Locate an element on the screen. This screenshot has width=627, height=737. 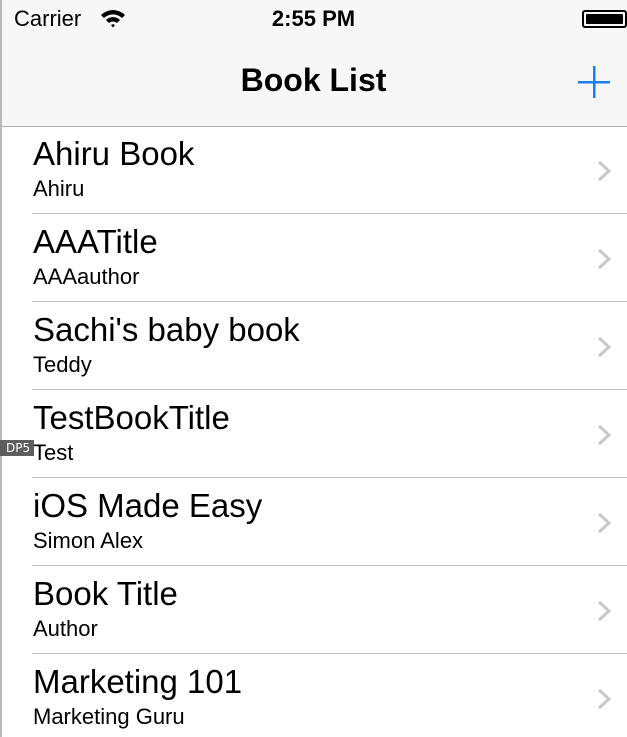
book-title: Book Title is located at coordinates (105, 593).